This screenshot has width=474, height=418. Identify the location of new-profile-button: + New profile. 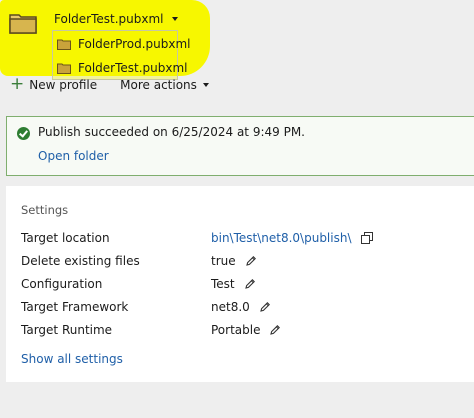
(53, 84).